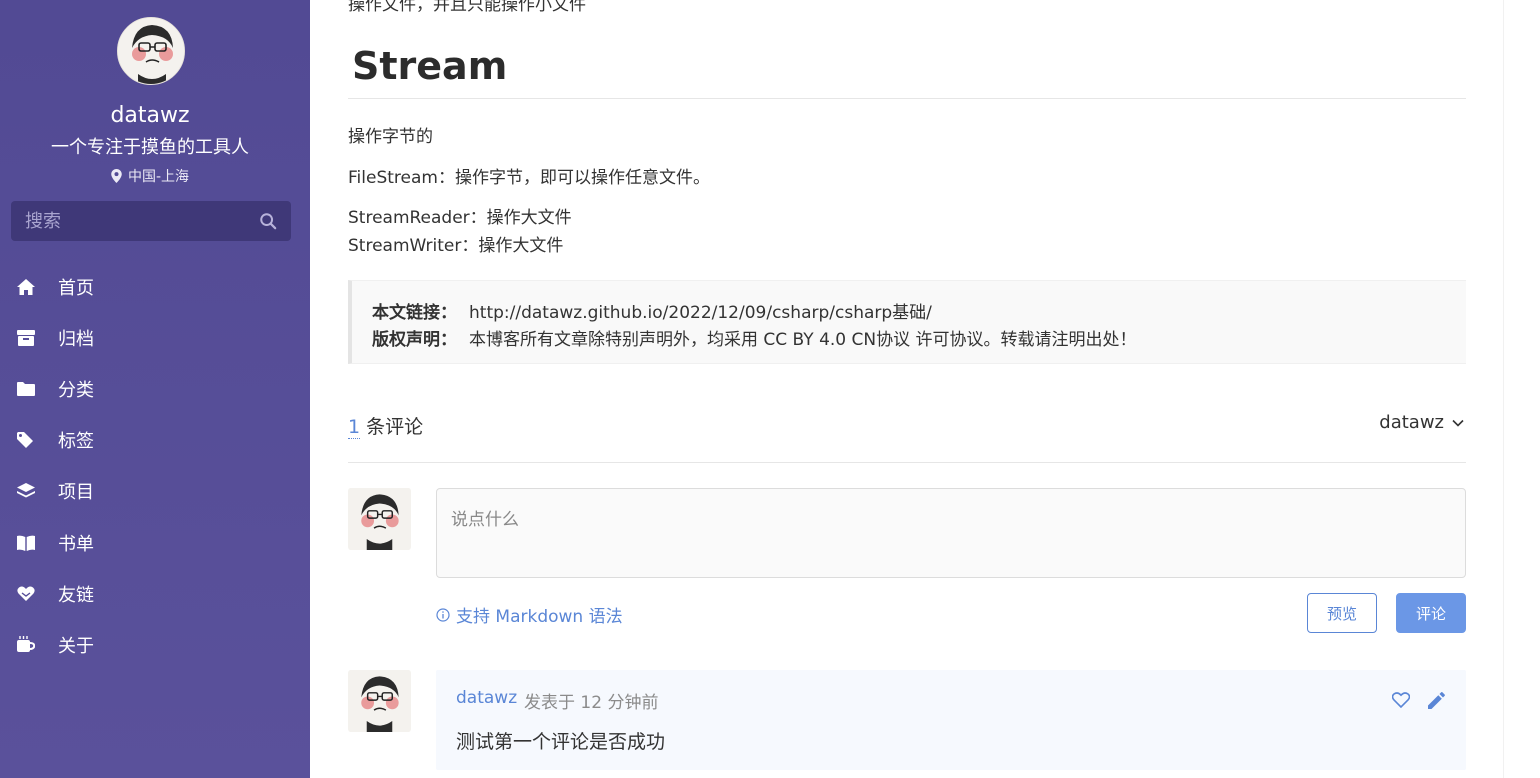 The width and height of the screenshot is (1540, 778). What do you see at coordinates (76, 442) in the screenshot?
I see `sidebar-item-label: 标签` at bounding box center [76, 442].